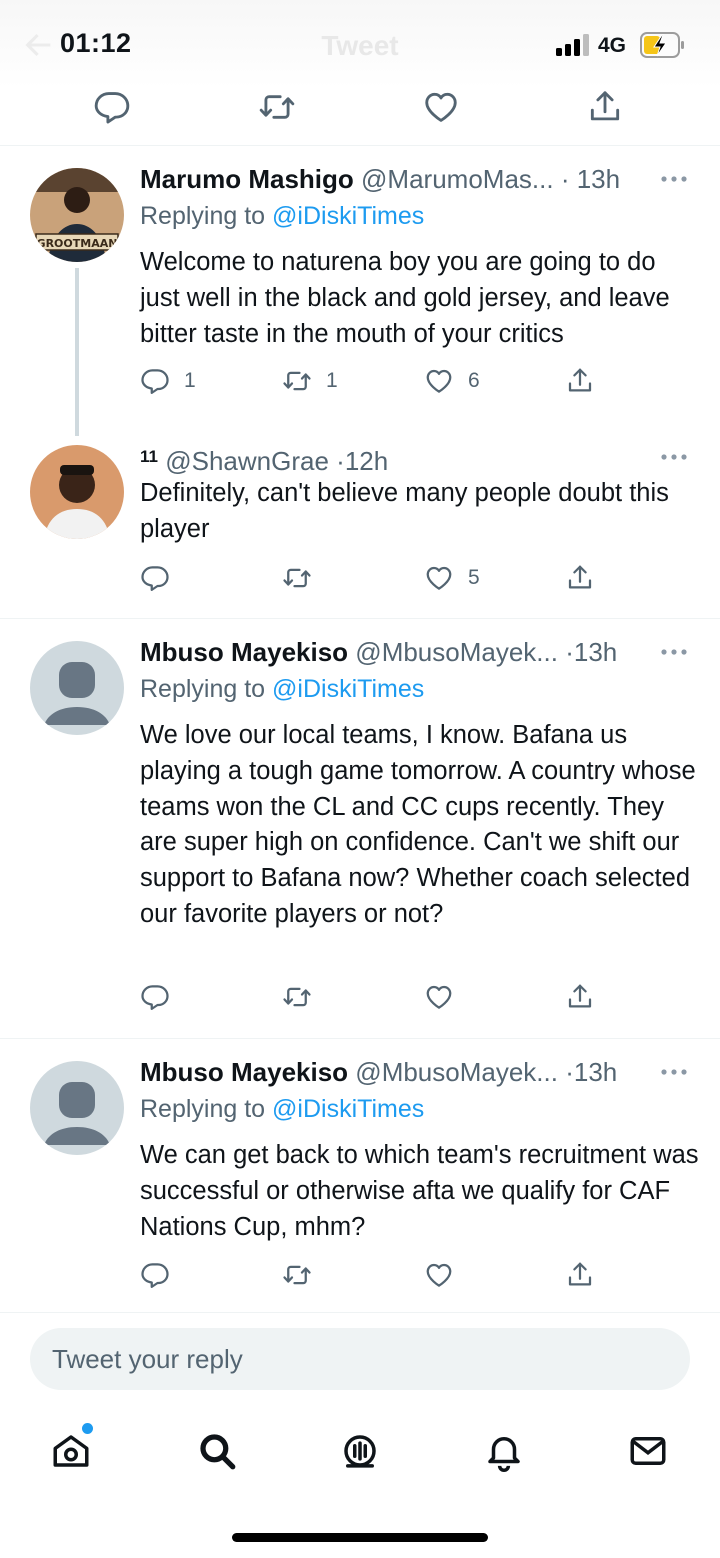 The height and width of the screenshot is (1558, 720). Describe the element at coordinates (247, 179) in the screenshot. I see `author-name: Marumo Mashigo` at that location.